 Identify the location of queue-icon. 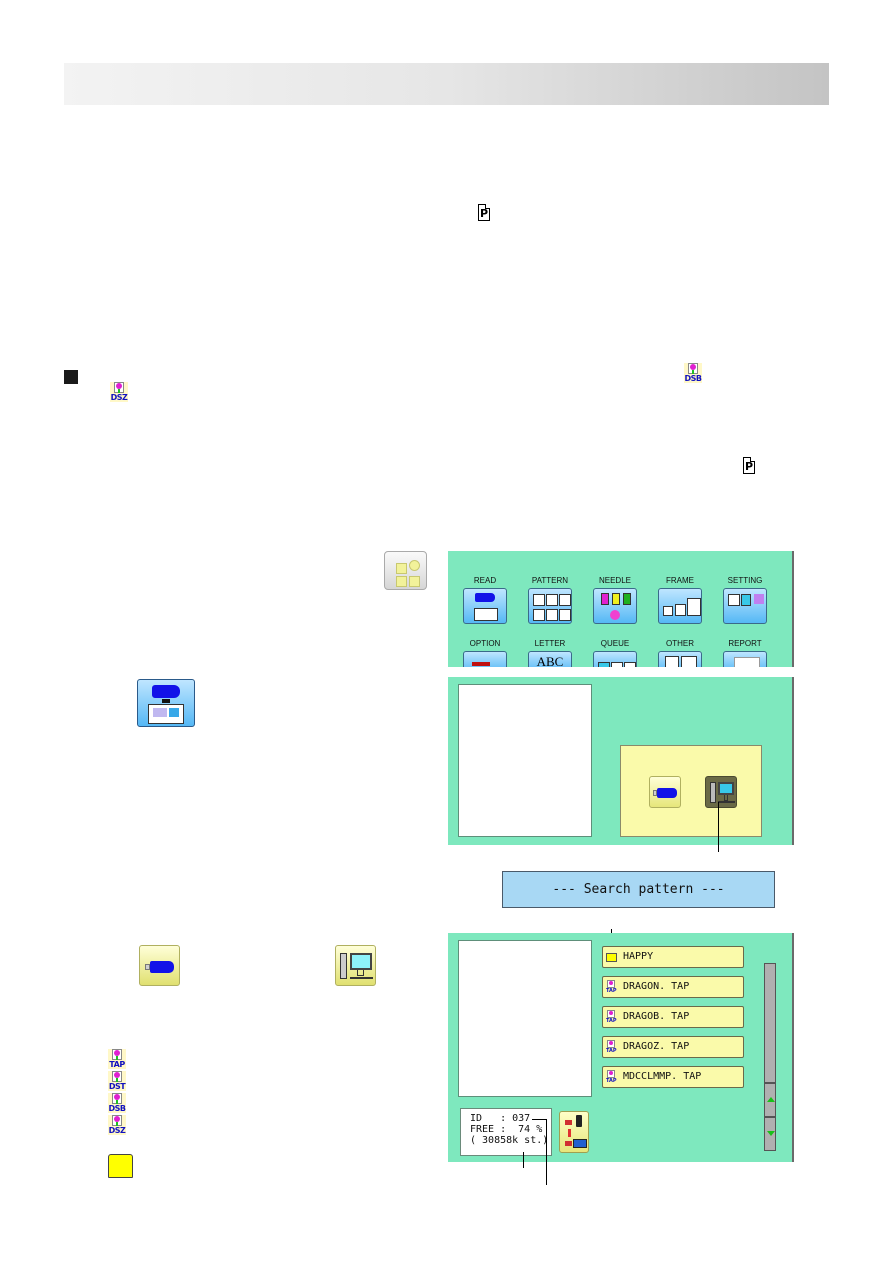
(615, 659).